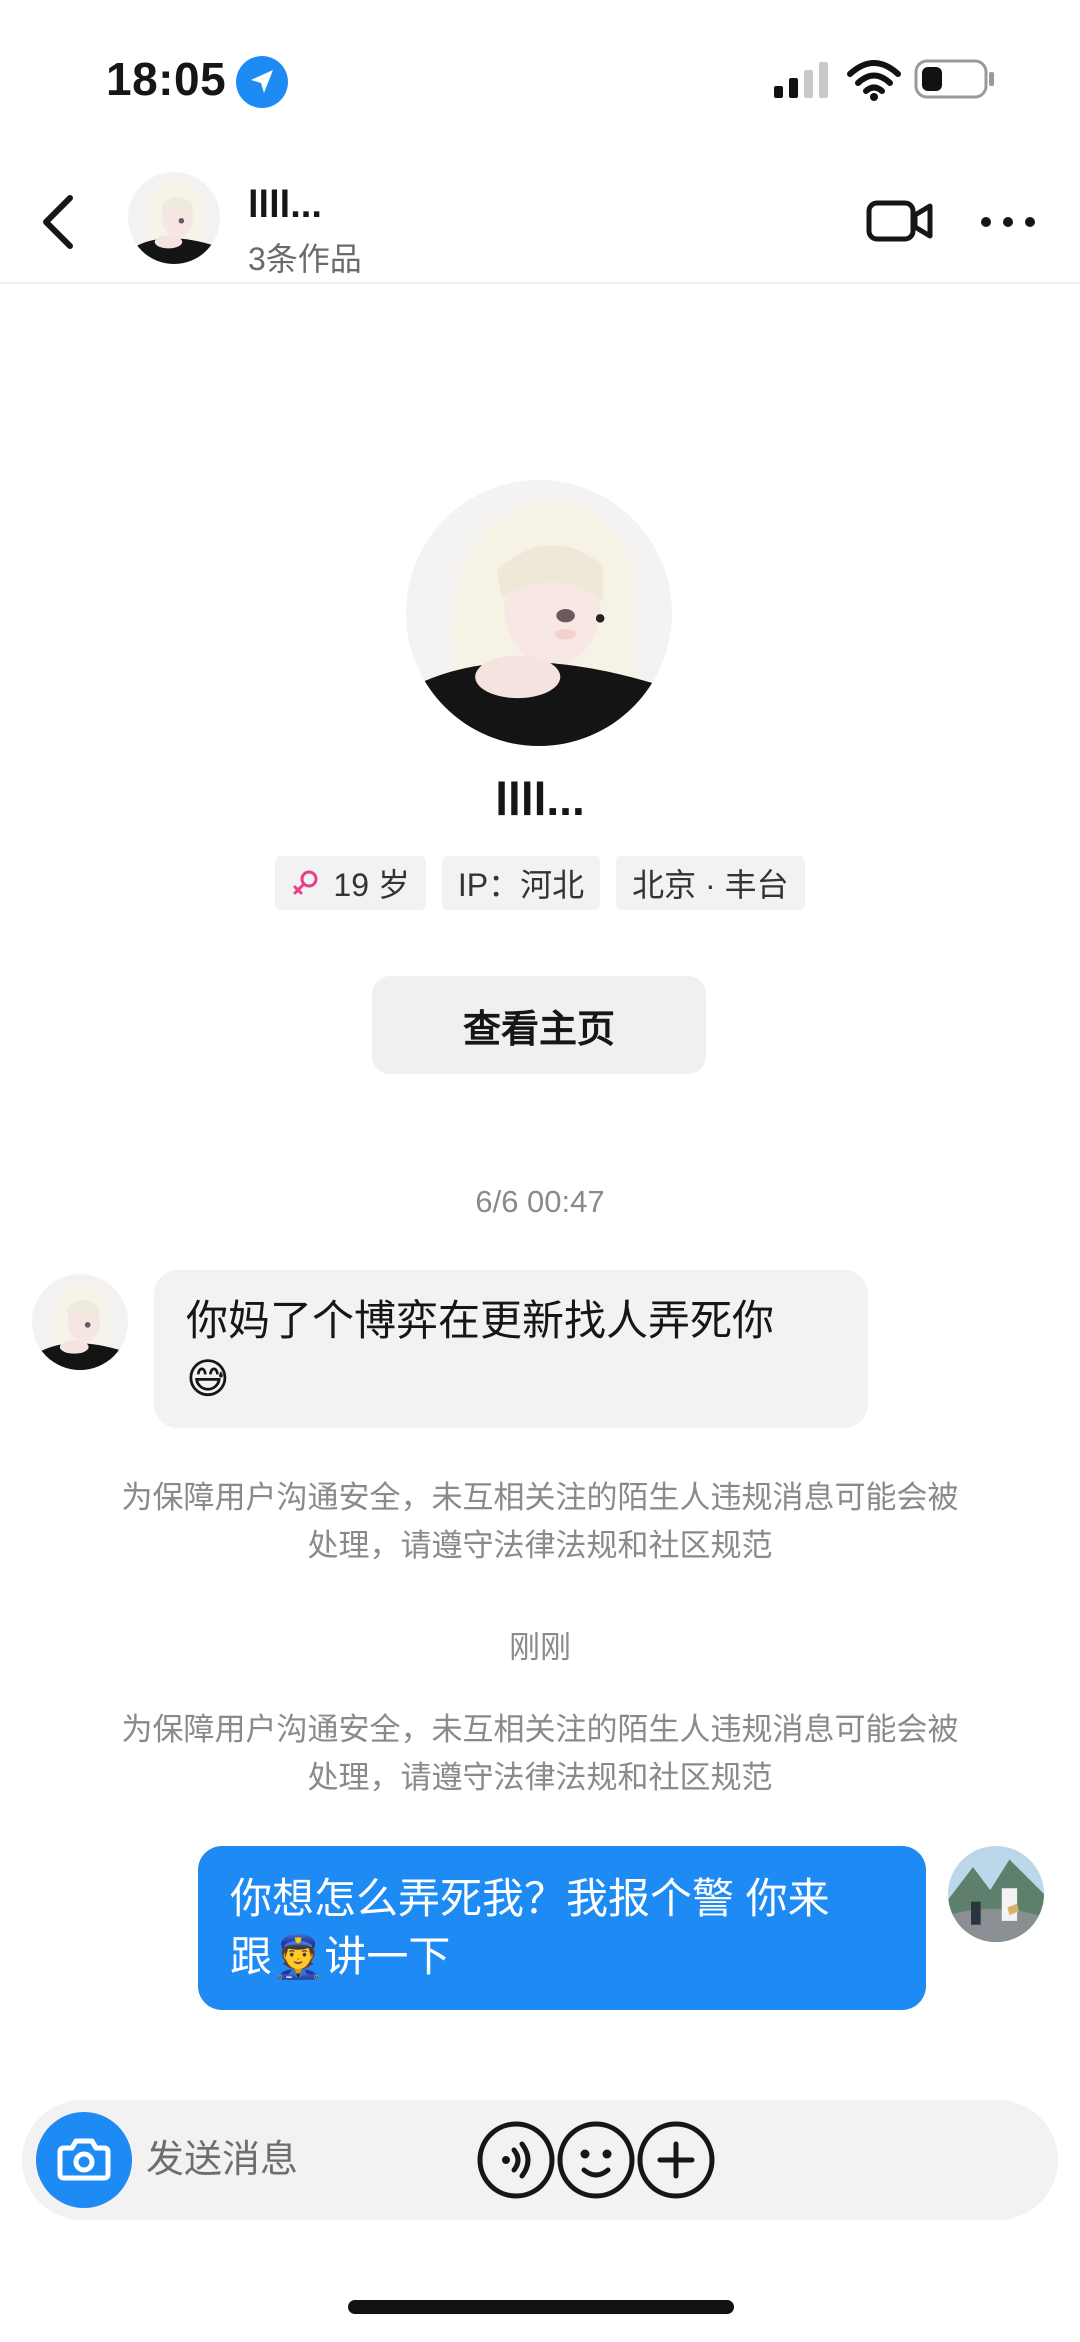 Image resolution: width=1080 pixels, height=2342 pixels. Describe the element at coordinates (166, 79) in the screenshot. I see `status-time: 18:05` at that location.